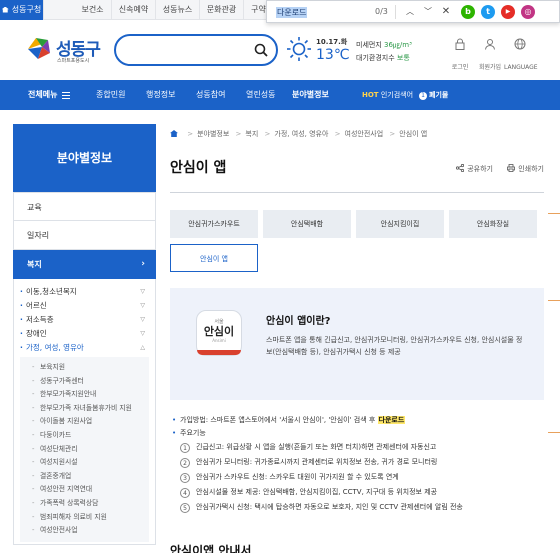 This screenshot has width=560, height=553. I want to click on tab-health-center: 보건소, so click(93, 10).